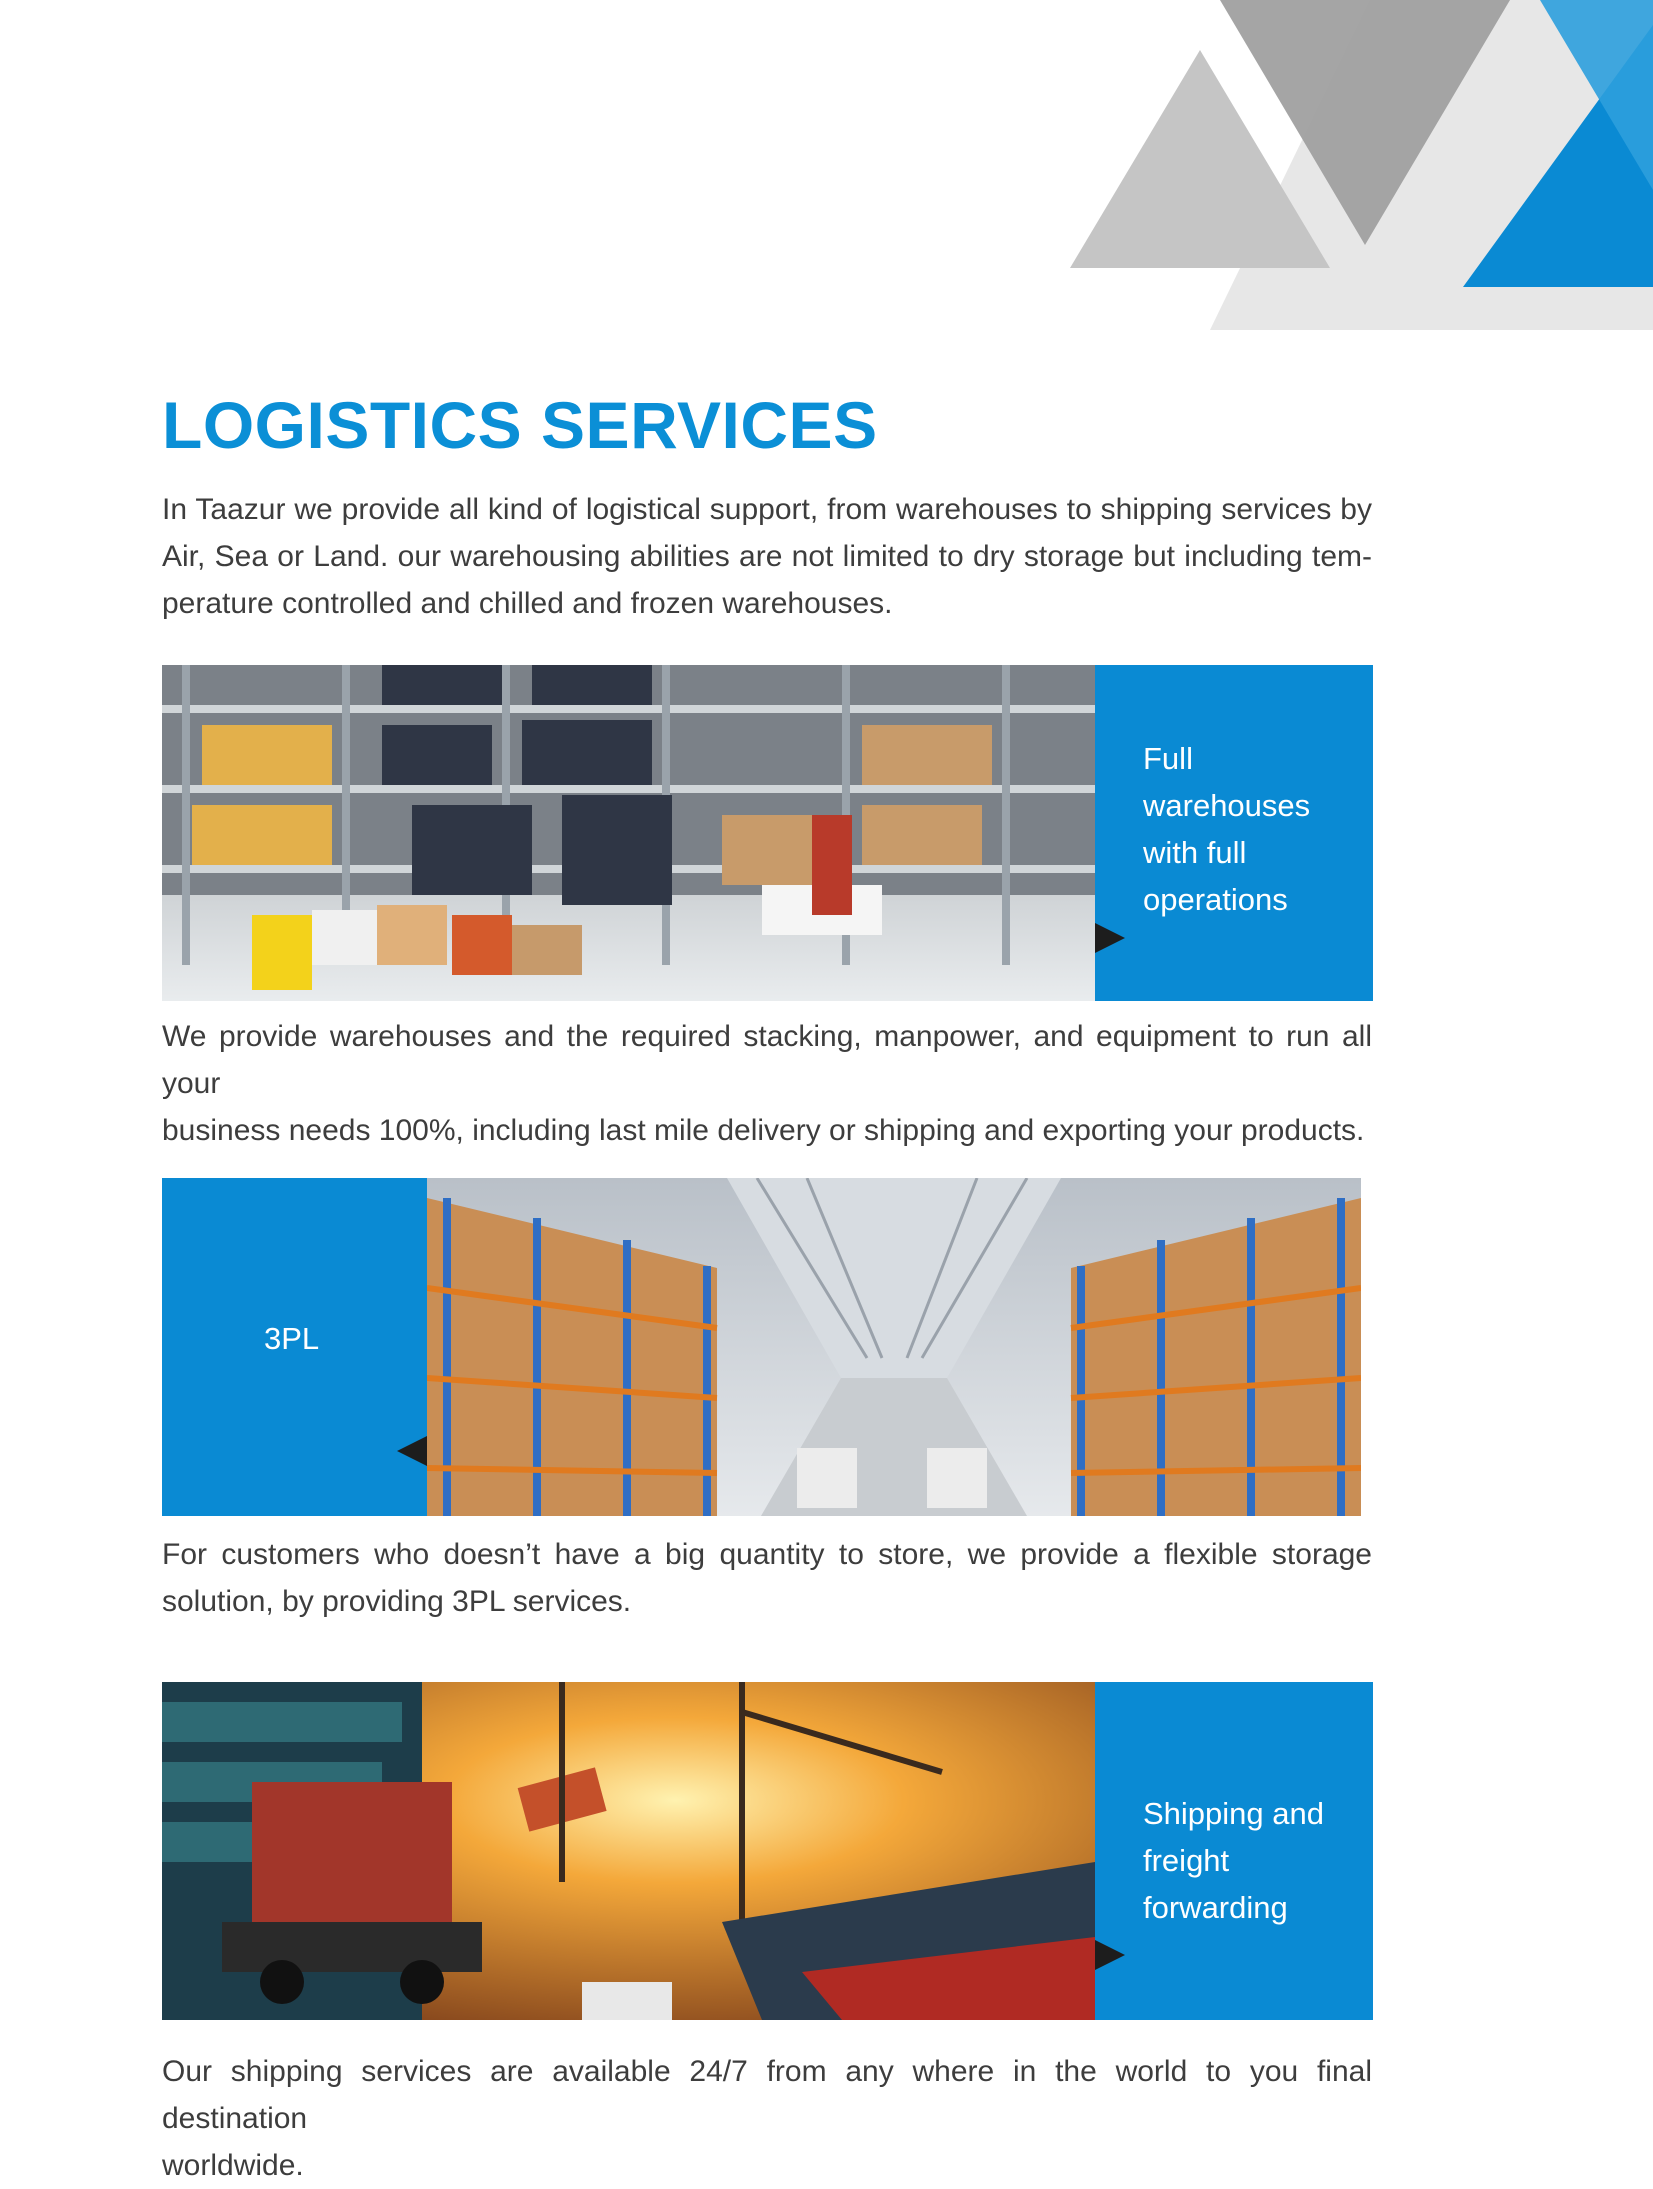 Image resolution: width=1653 pixels, height=2189 pixels. Describe the element at coordinates (292, 1338) in the screenshot. I see `panel-label: 3PL` at that location.